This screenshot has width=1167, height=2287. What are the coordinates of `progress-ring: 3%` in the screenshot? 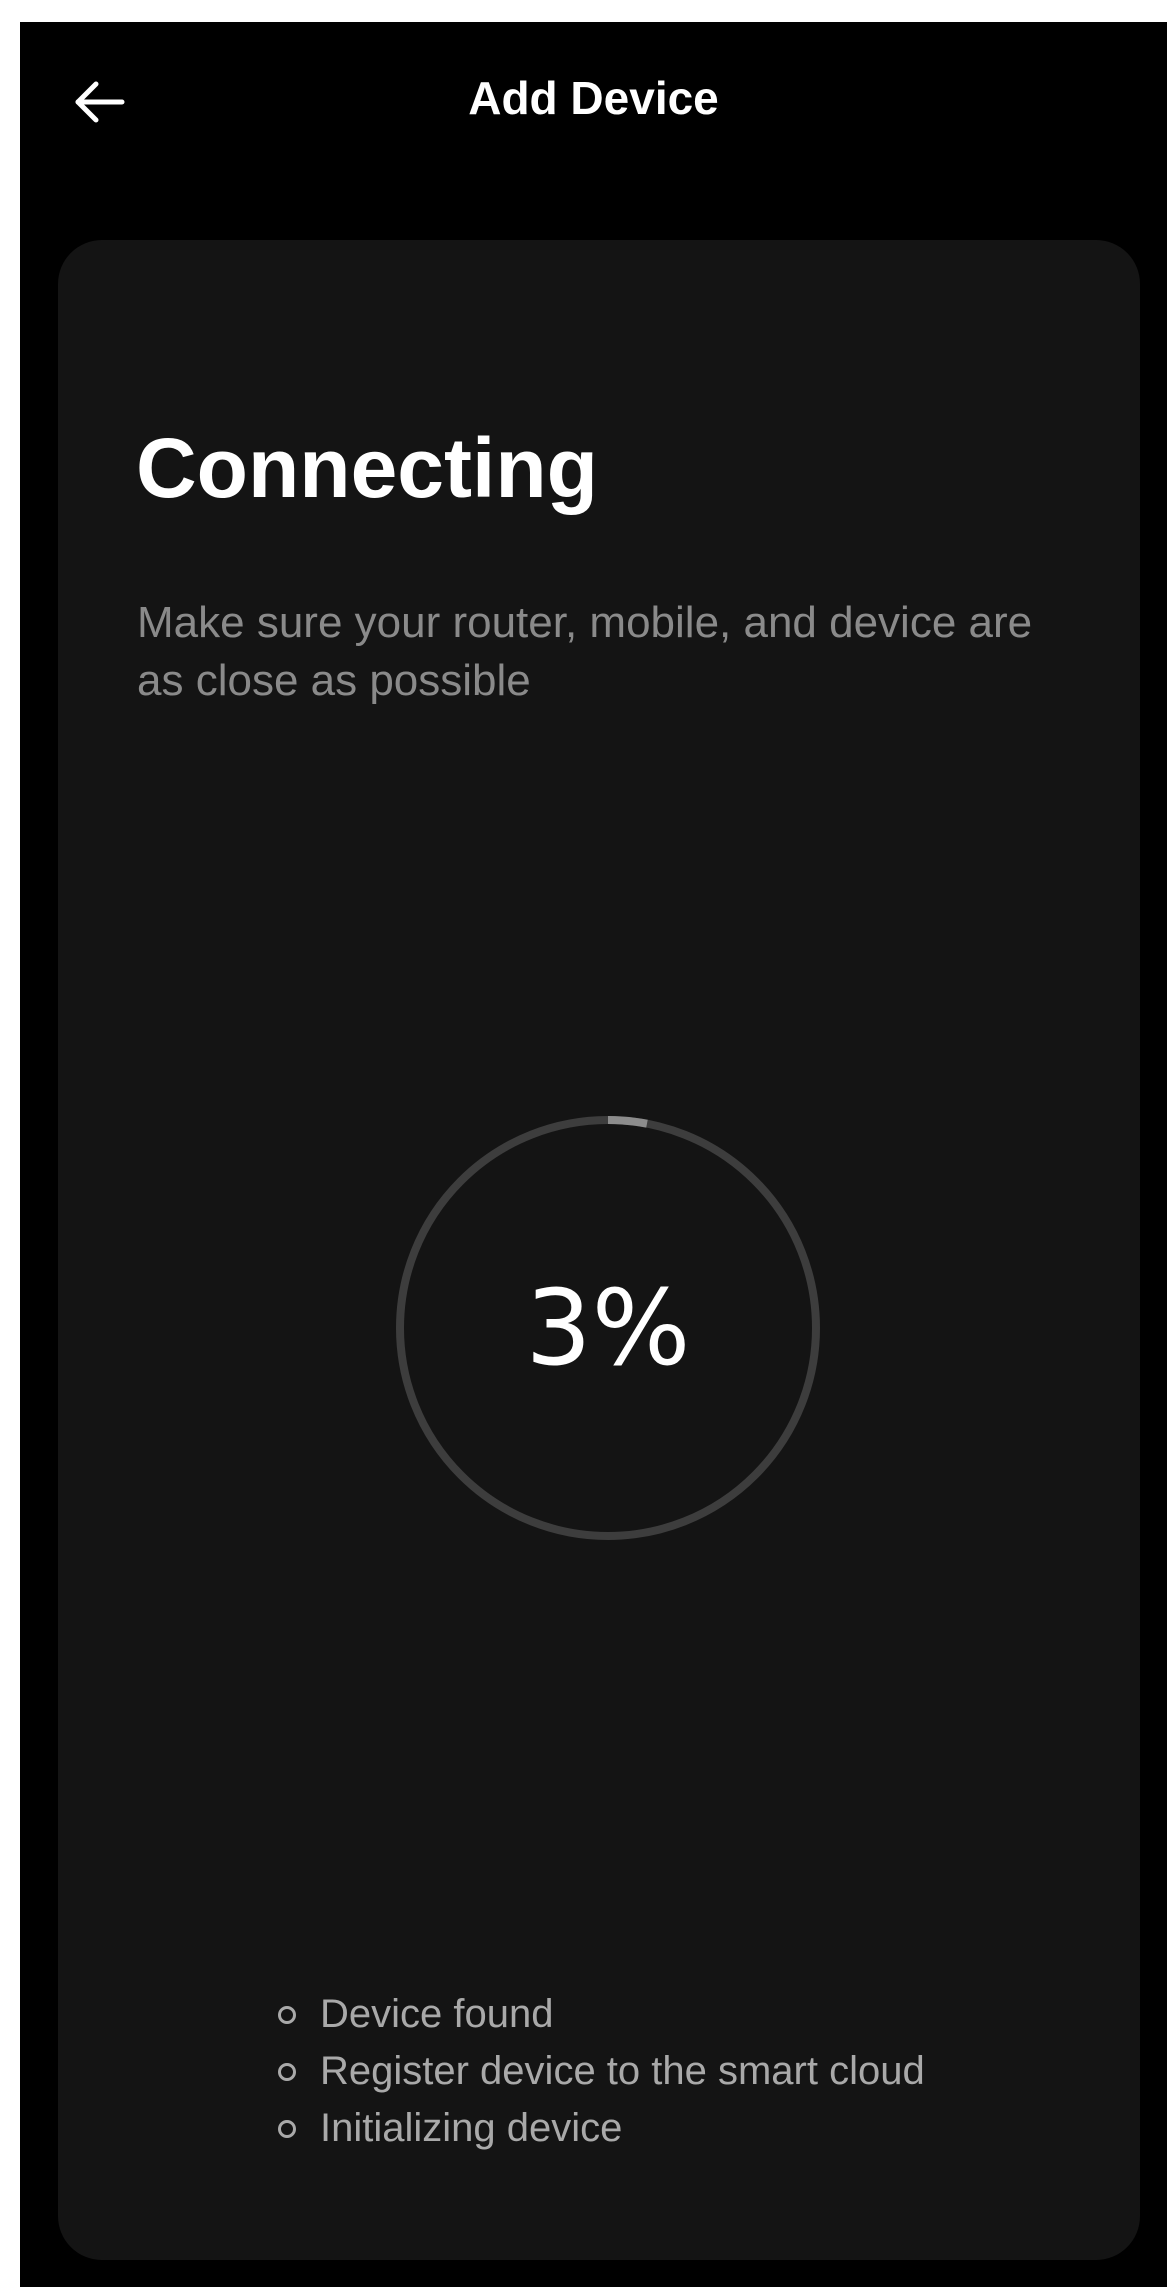 It's located at (608, 1328).